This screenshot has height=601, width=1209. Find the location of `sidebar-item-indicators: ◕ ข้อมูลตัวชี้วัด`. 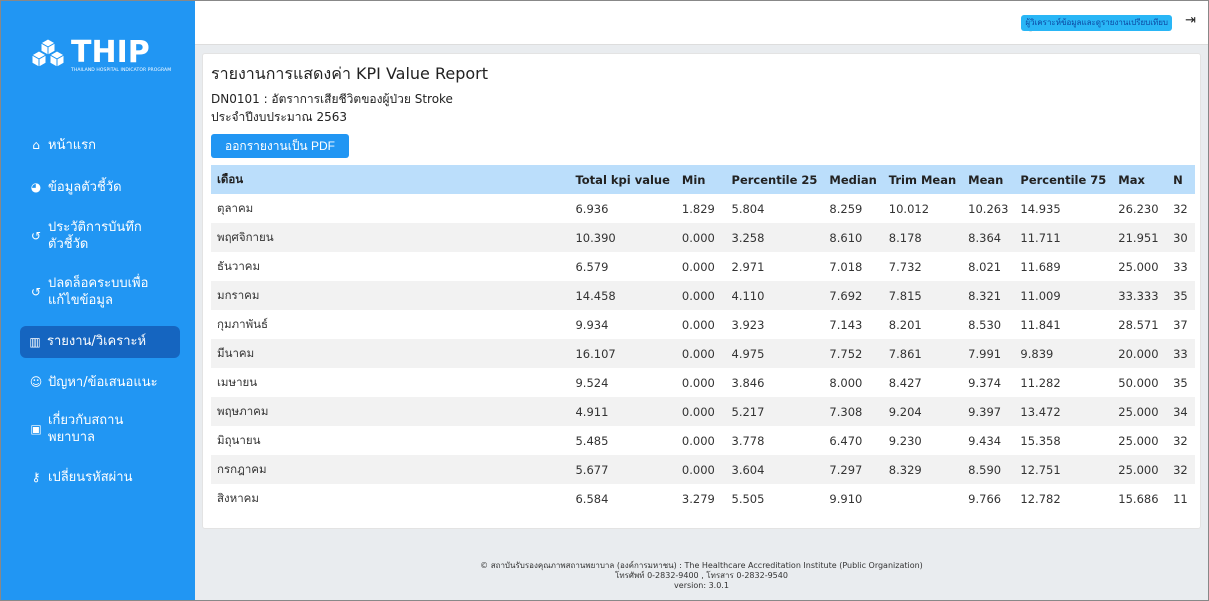

sidebar-item-indicators: ◕ ข้อมูลตัวชี้วัด is located at coordinates (101, 187).